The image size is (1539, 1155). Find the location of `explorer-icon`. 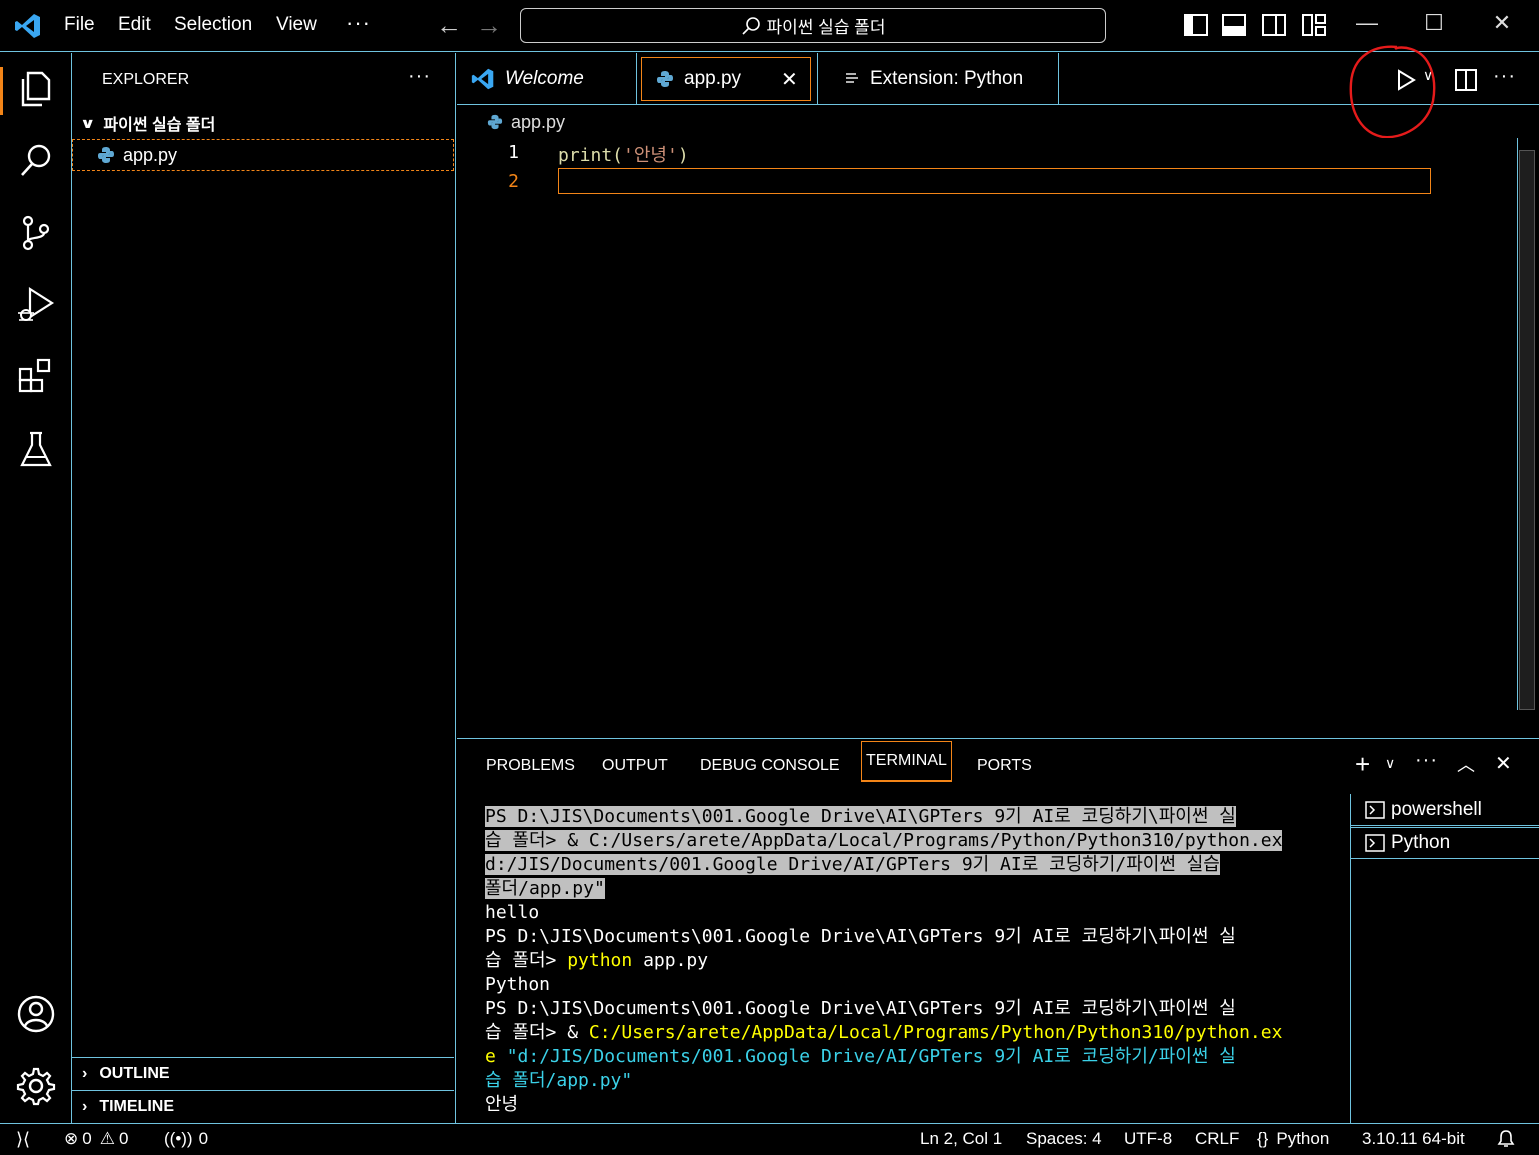

explorer-icon is located at coordinates (36, 89).